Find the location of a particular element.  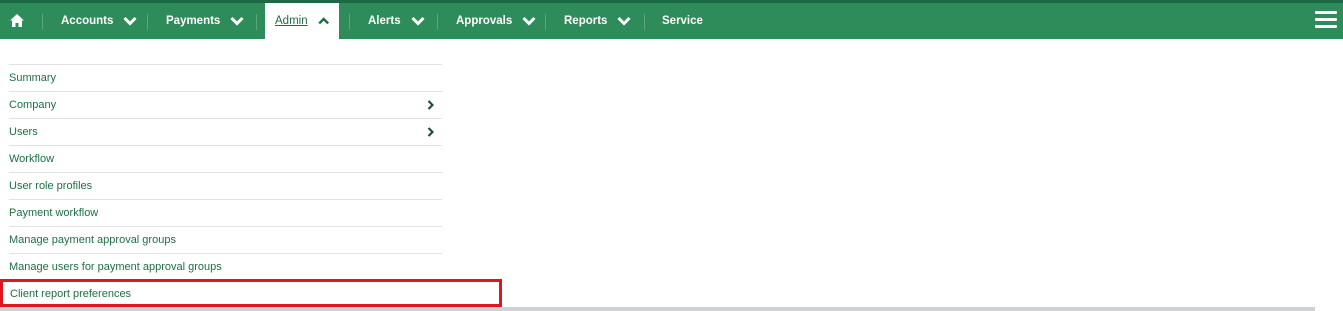

admin-menu-item-manage-payment-approval-groups: Manage payment approval groups is located at coordinates (225, 239).